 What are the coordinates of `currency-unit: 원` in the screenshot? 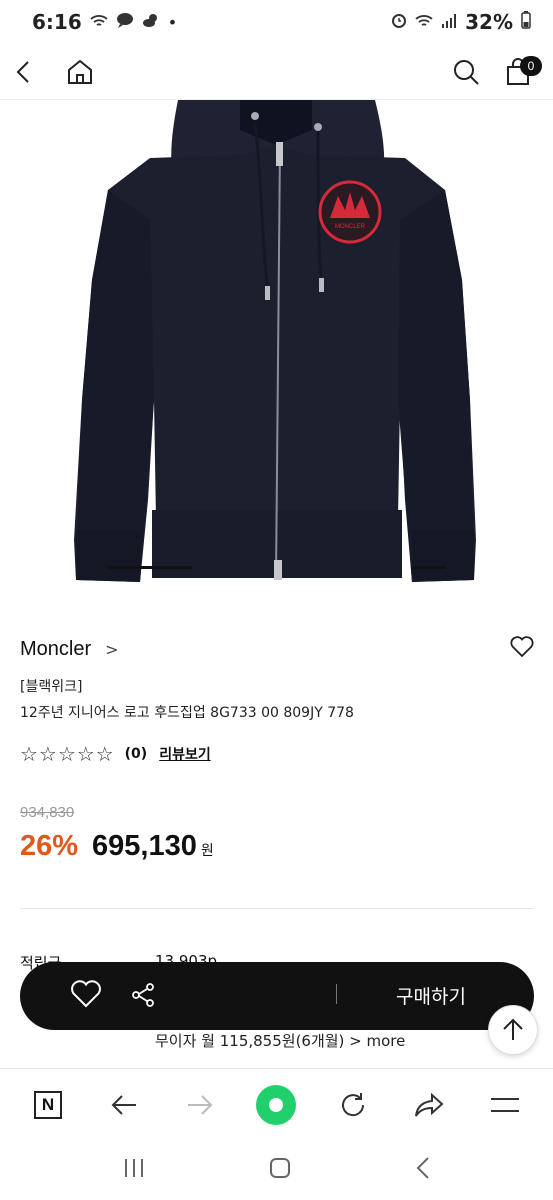 It's located at (207, 851).